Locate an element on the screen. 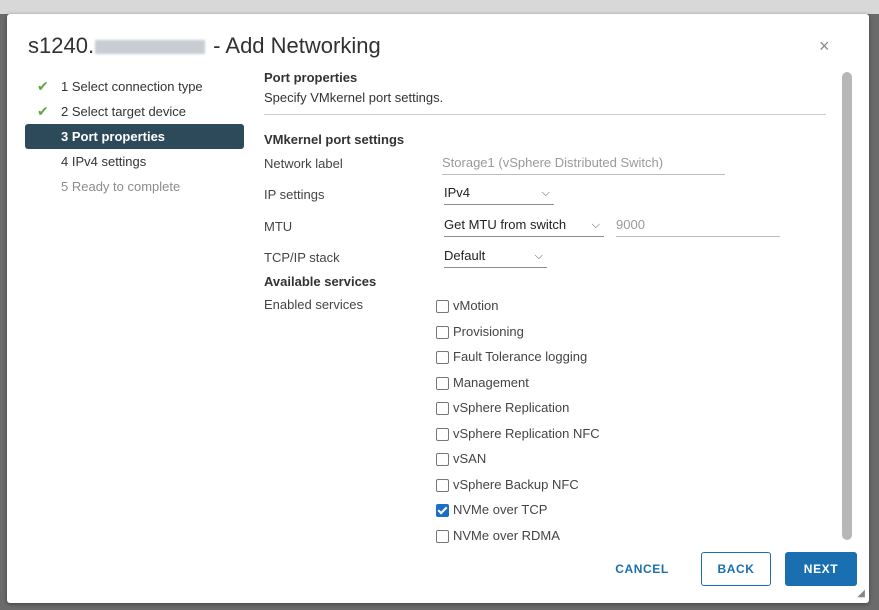 The width and height of the screenshot is (879, 610). close-icon: × is located at coordinates (824, 46).